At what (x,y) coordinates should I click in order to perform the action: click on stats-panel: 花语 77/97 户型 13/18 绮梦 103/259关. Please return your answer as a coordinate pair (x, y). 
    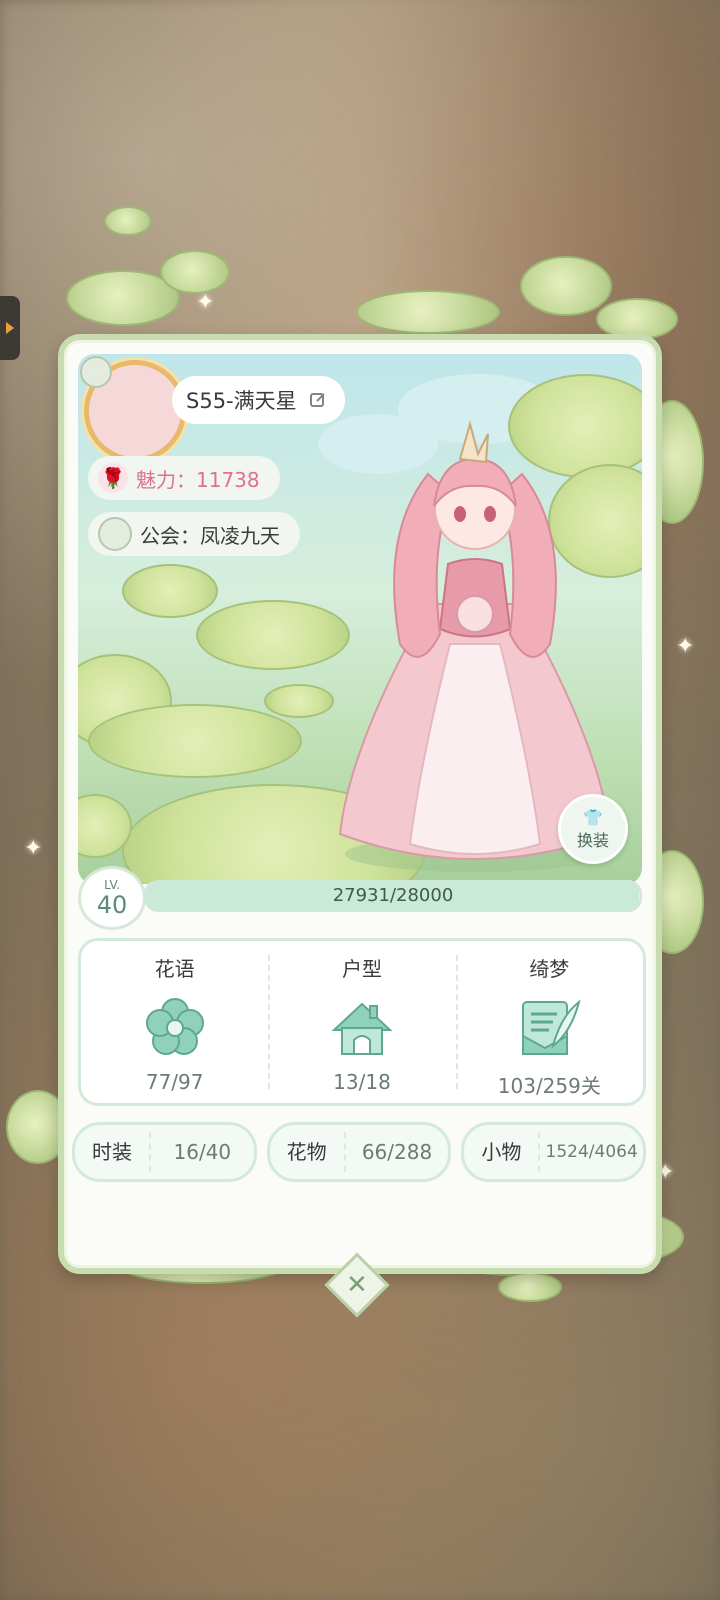
    Looking at the image, I should click on (362, 1022).